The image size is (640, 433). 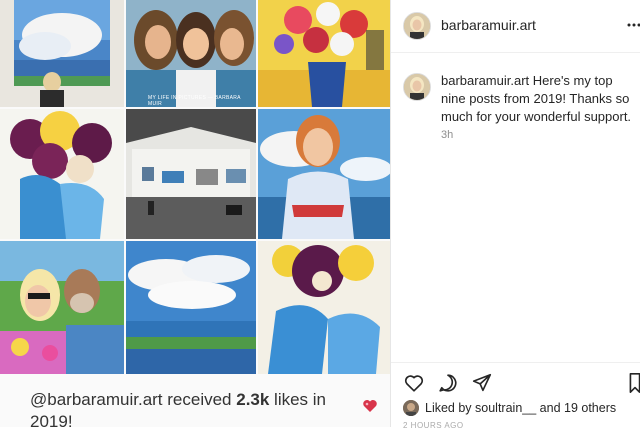 What do you see at coordinates (417, 87) in the screenshot?
I see `caption-avatar` at bounding box center [417, 87].